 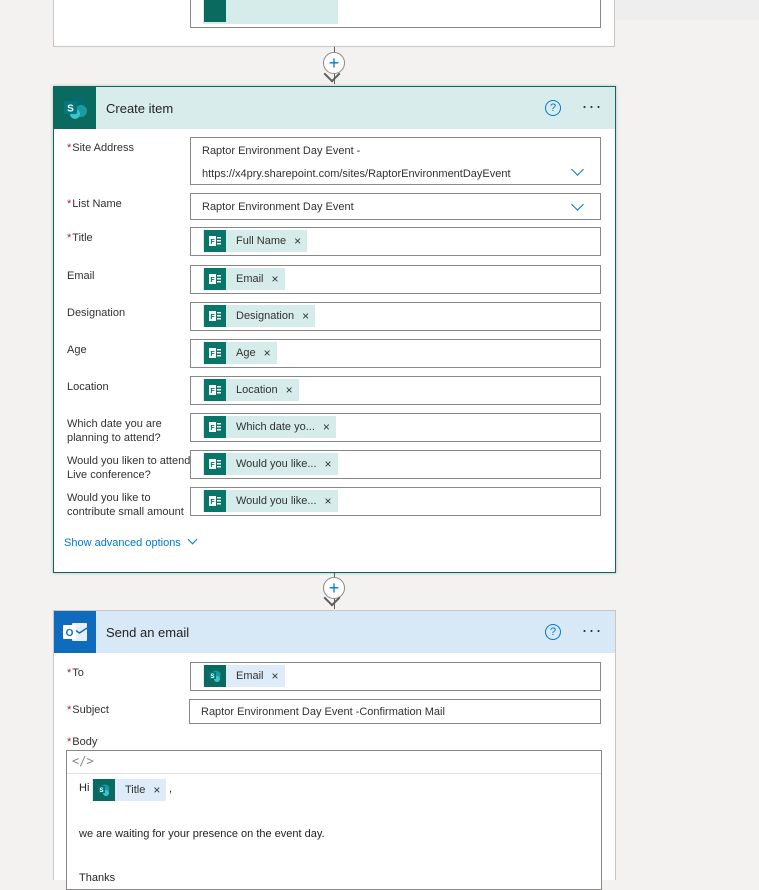 I want to click on dynamic-token-donation: F Would you like... ×, so click(x=270, y=501).